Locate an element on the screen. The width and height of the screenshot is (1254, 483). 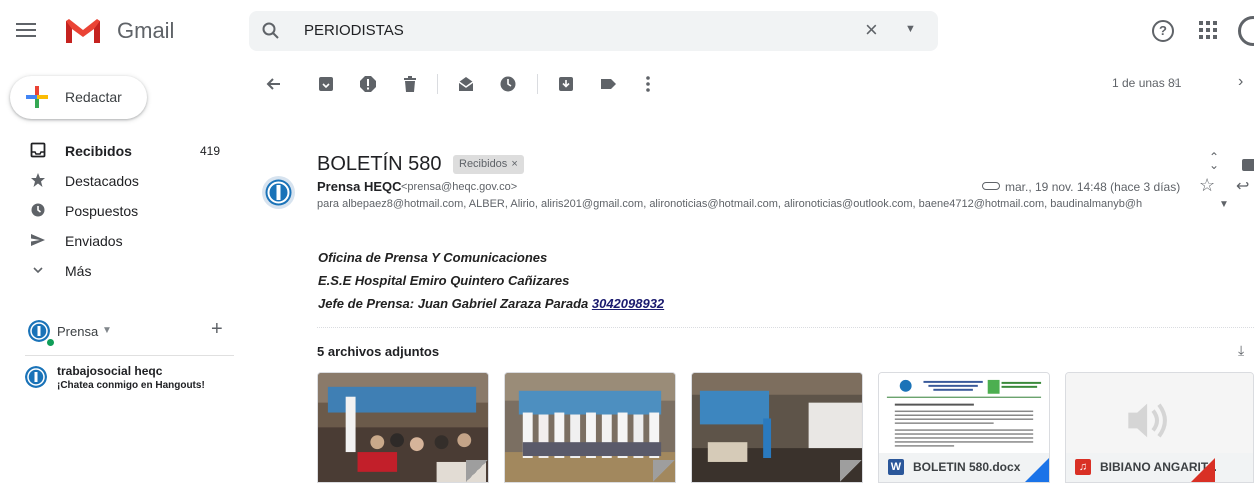
sidebar-item-label: Destacados is located at coordinates (102, 181).